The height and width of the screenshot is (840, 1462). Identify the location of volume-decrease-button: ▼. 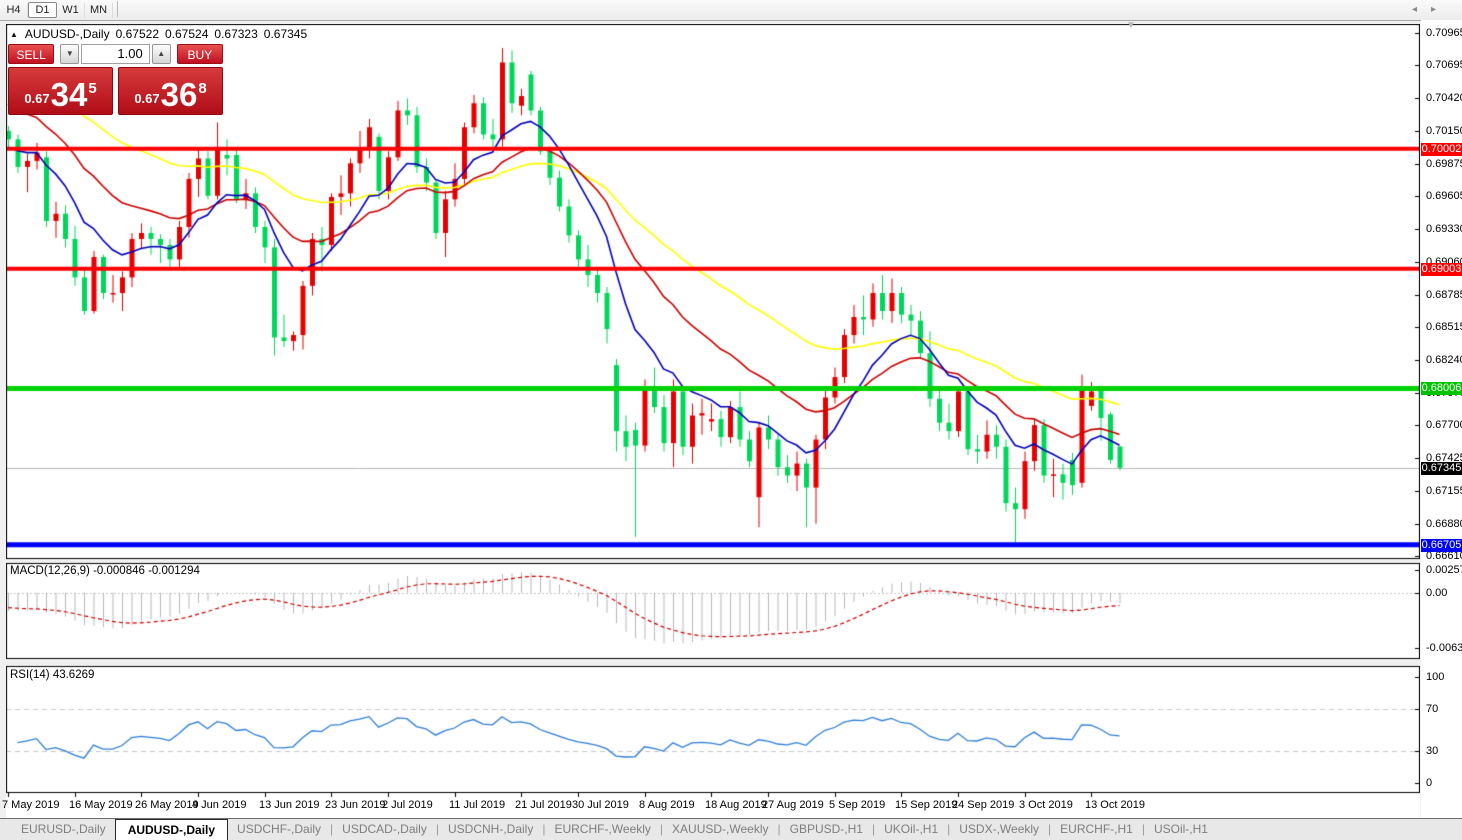
(70, 54).